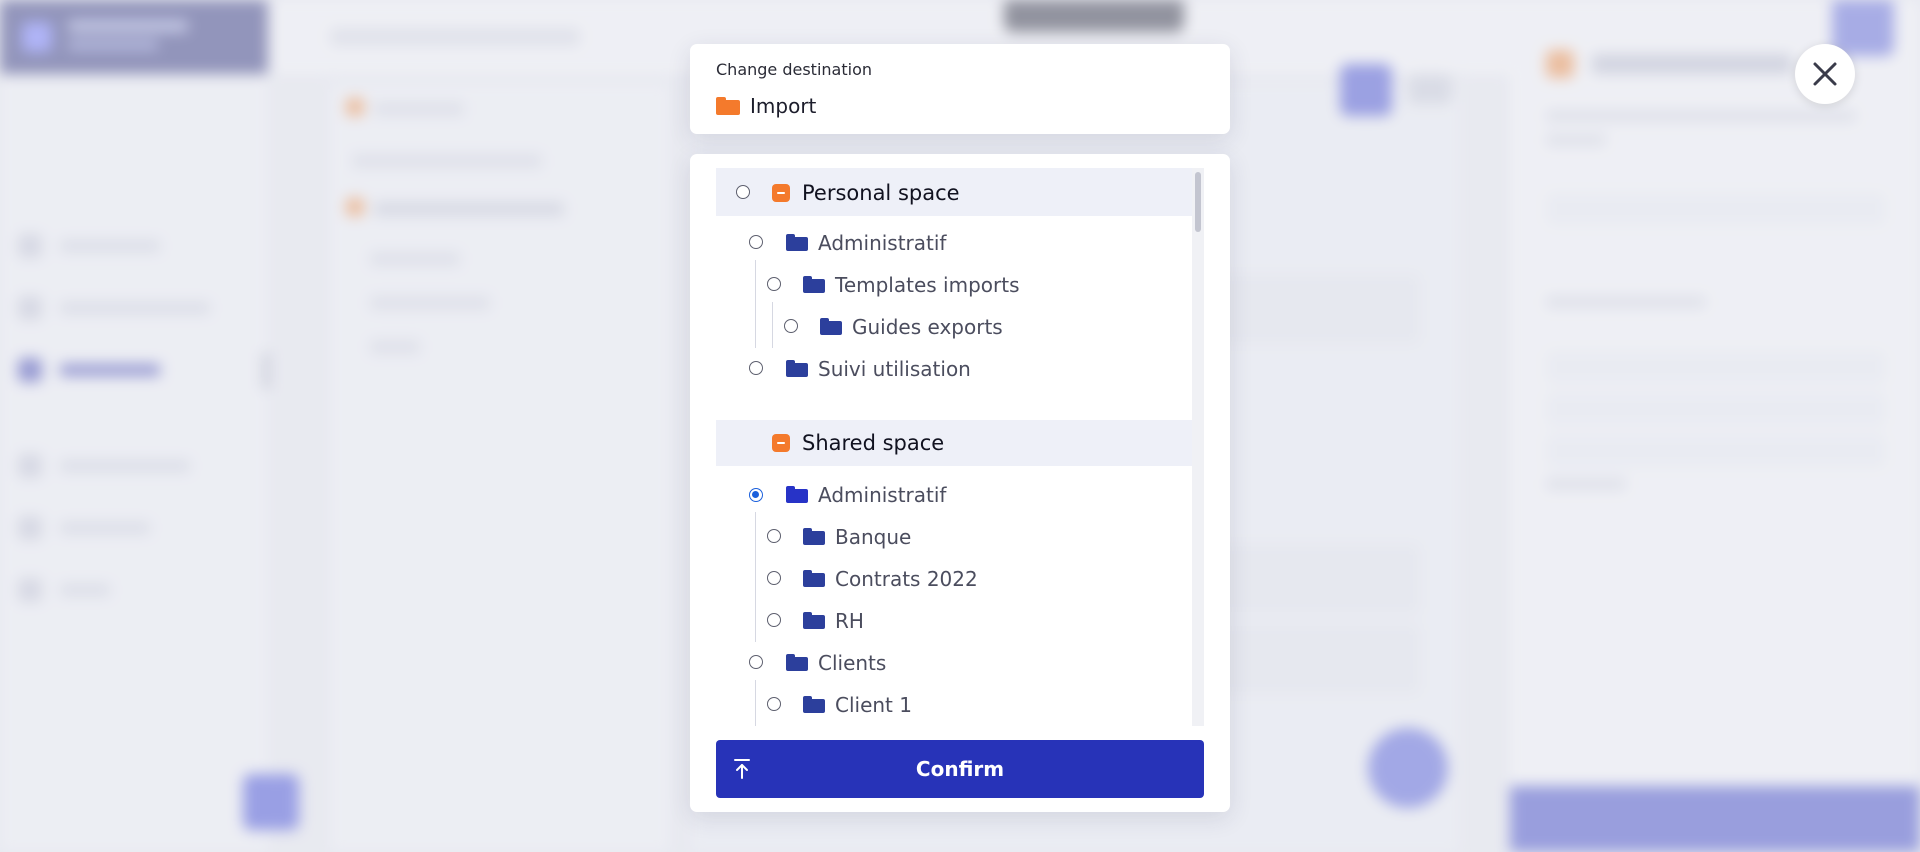 The width and height of the screenshot is (1920, 852). What do you see at coordinates (774, 284) in the screenshot?
I see `radio-templates-imports` at bounding box center [774, 284].